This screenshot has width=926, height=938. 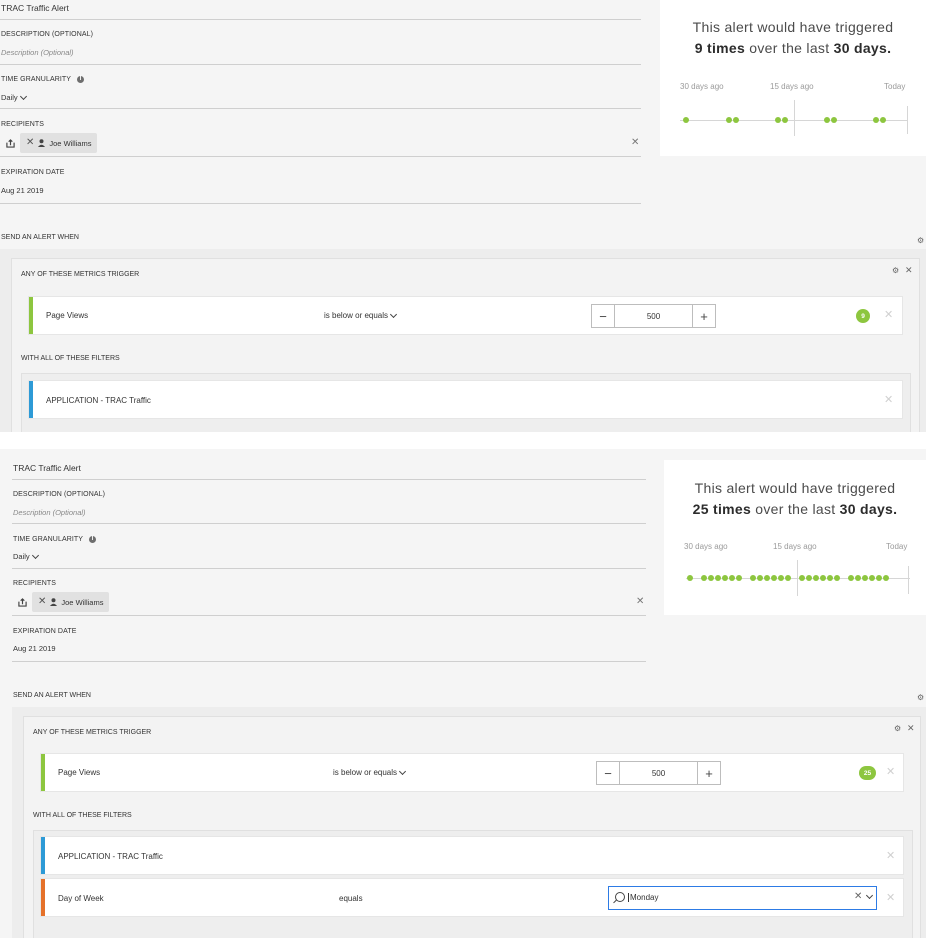 What do you see at coordinates (869, 895) in the screenshot?
I see `chevron-down-icon` at bounding box center [869, 895].